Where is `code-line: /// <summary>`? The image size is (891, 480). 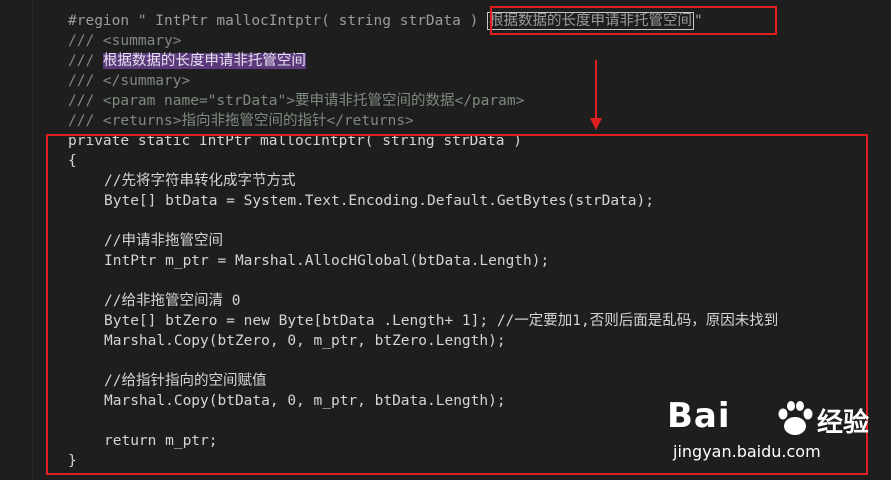 code-line: /// <summary> is located at coordinates (125, 41).